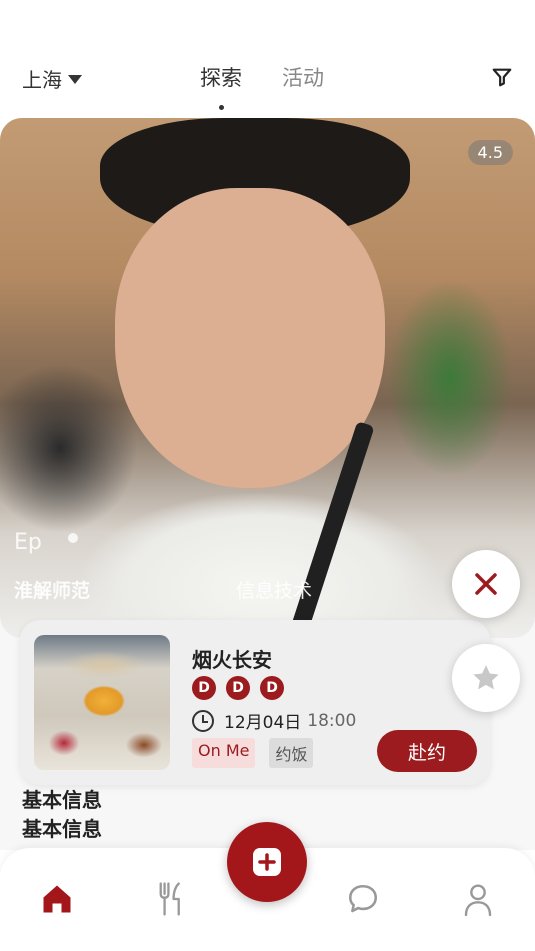  I want to click on nav-home, so click(57, 899).